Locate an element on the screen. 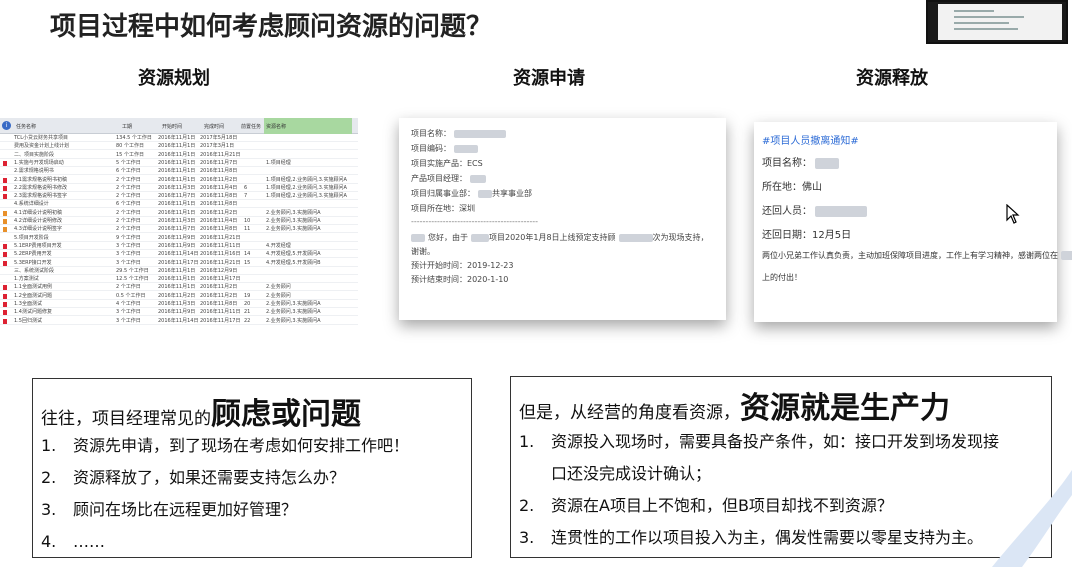  video-thumbnail-content is located at coordinates (1000, 22).